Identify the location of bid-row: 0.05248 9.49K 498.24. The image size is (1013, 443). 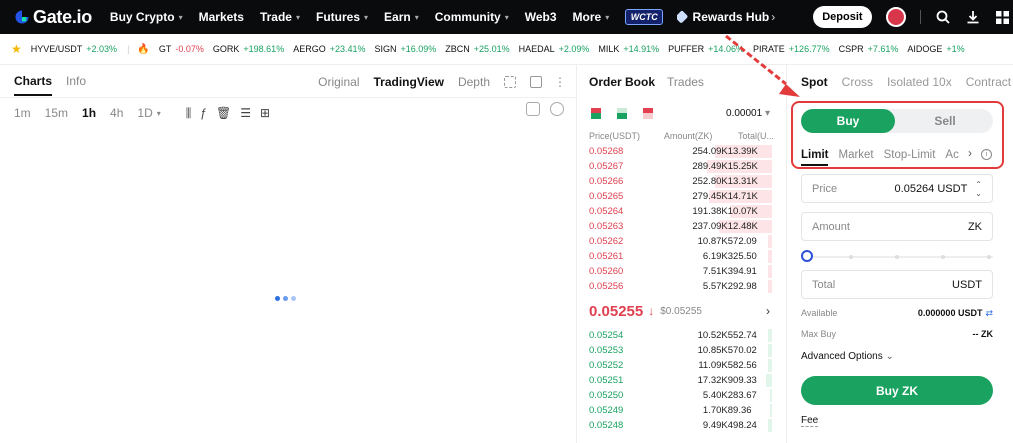
(681, 425).